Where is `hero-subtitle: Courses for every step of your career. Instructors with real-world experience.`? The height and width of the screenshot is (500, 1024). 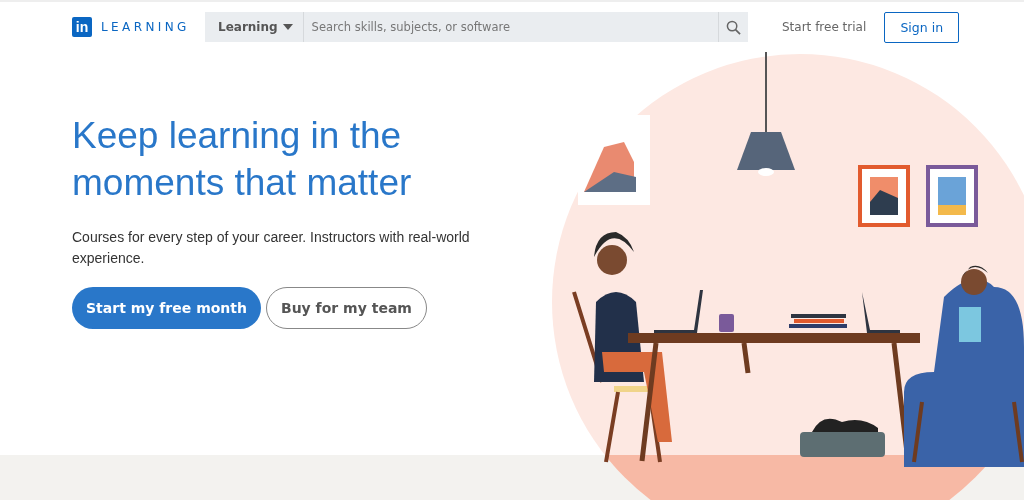 hero-subtitle: Courses for every step of your career. Instructors with real-world experience. is located at coordinates (271, 248).